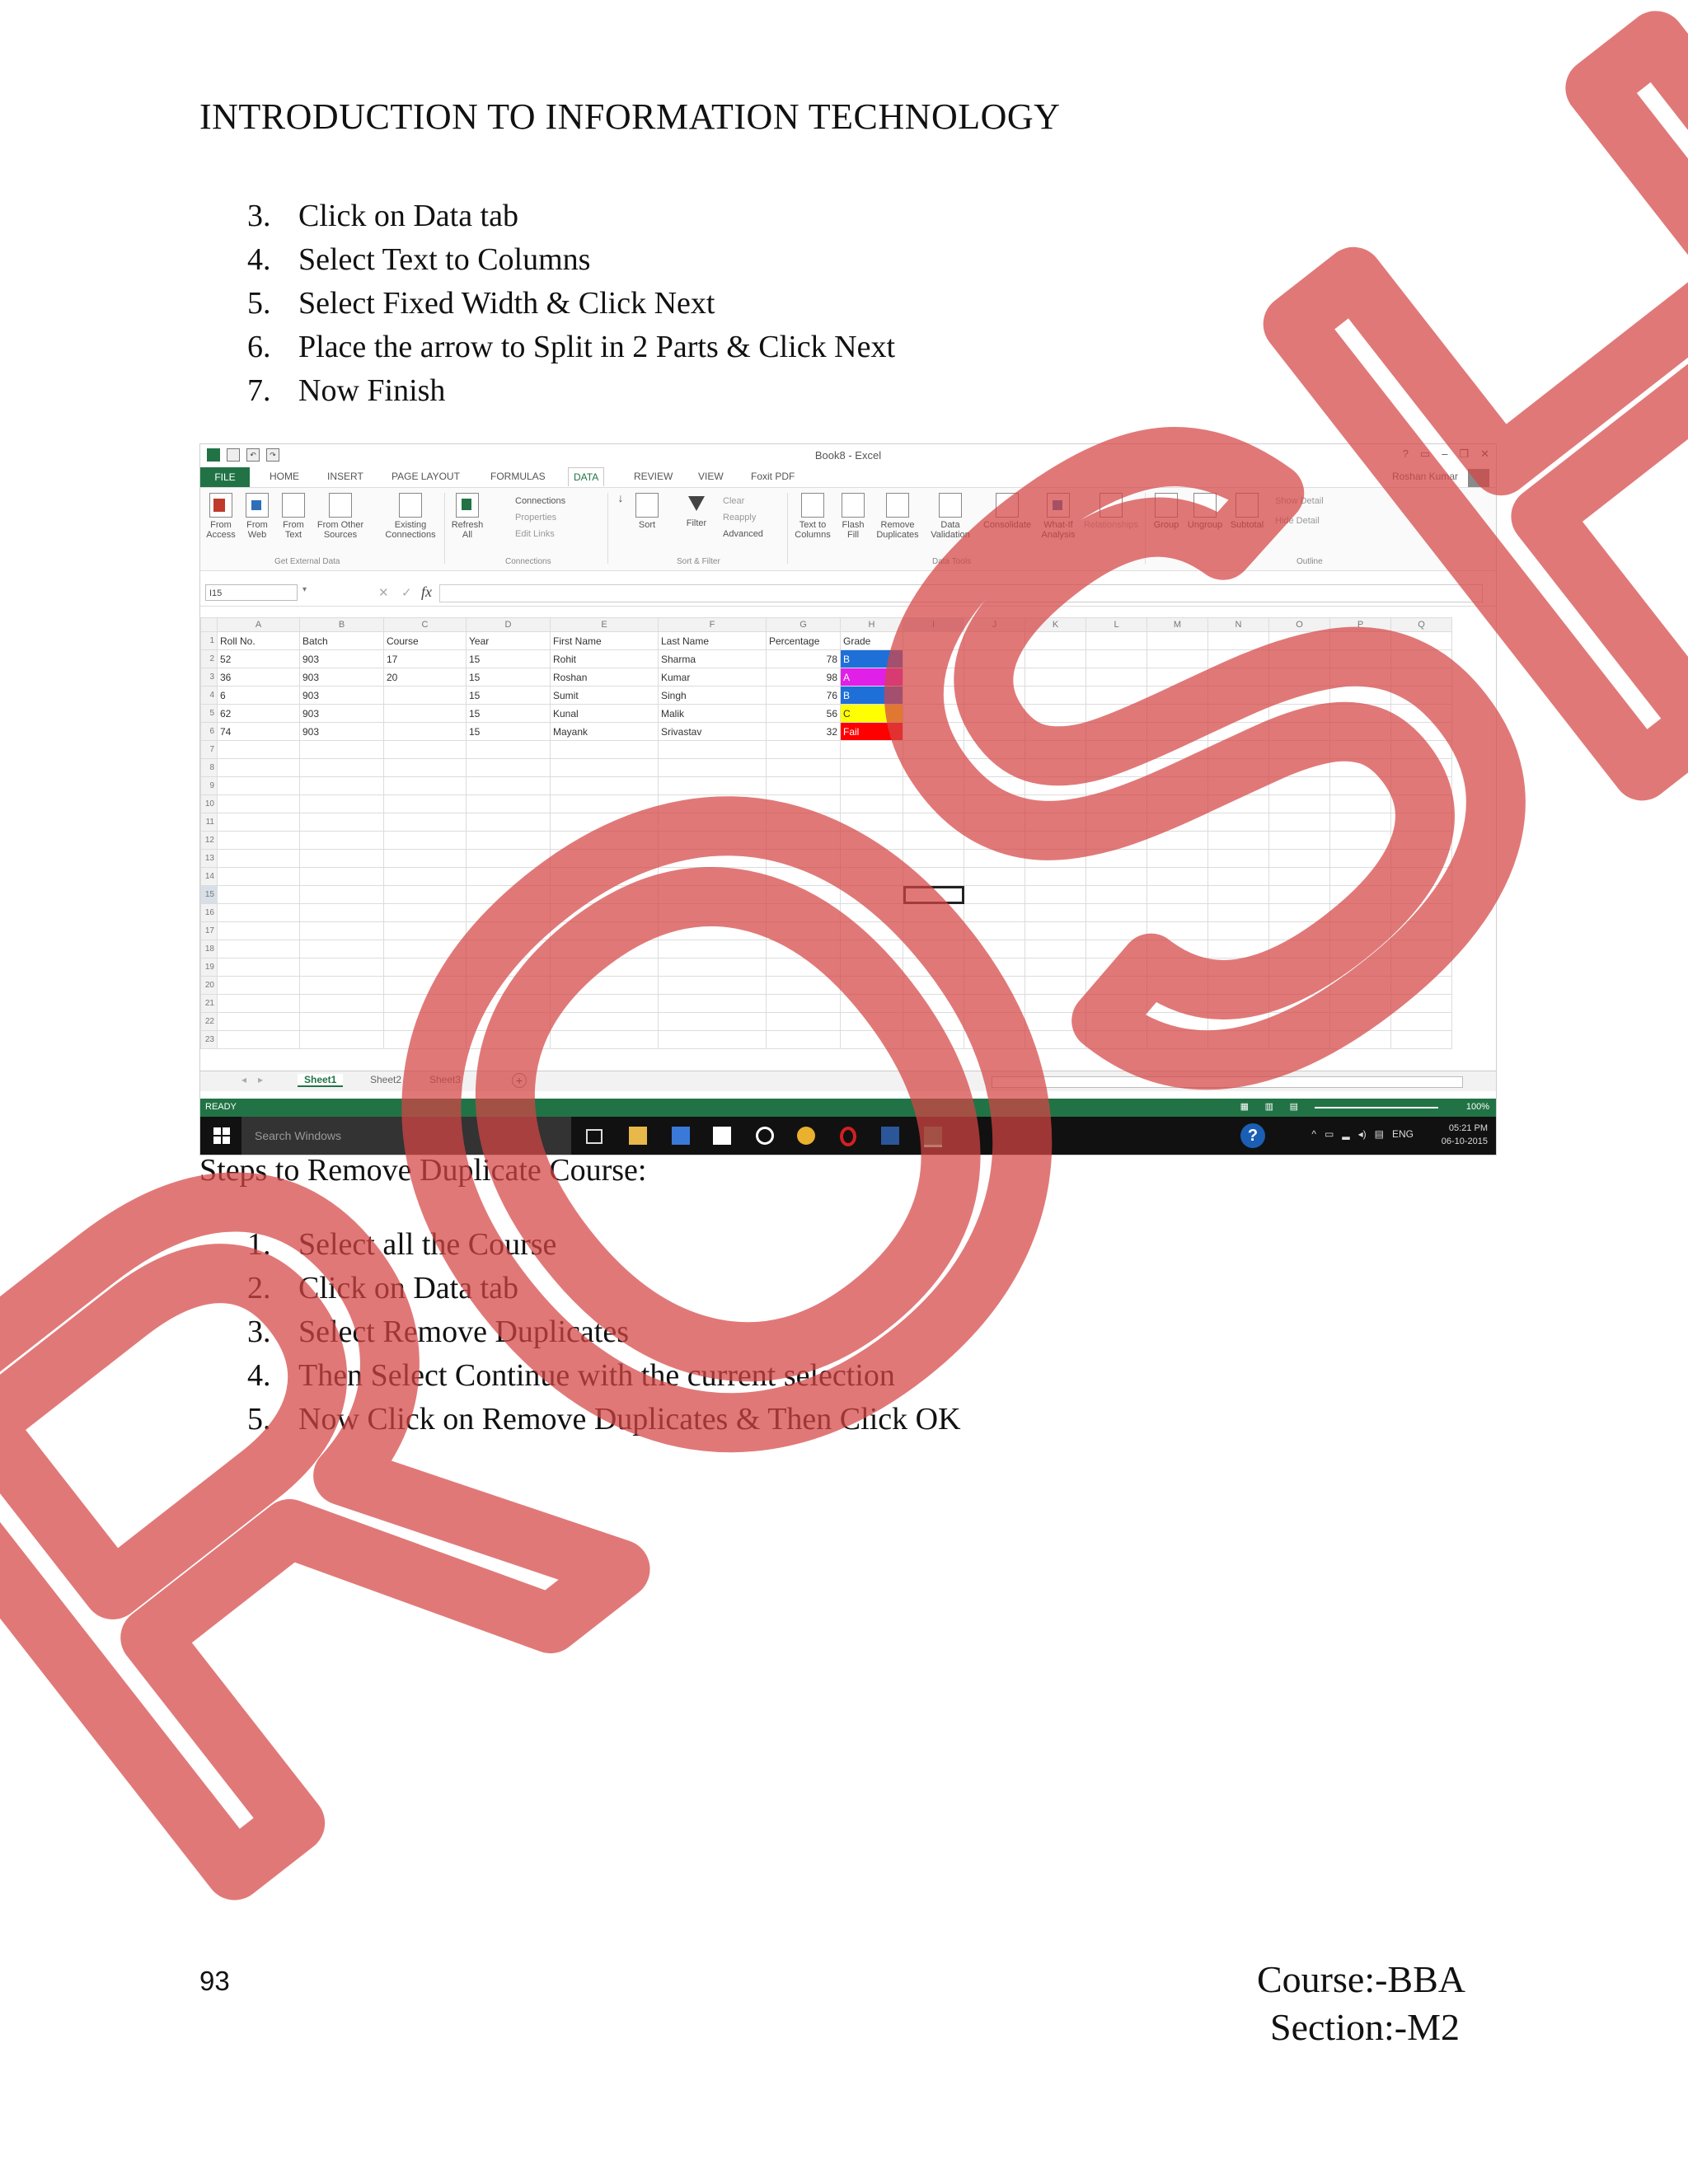  What do you see at coordinates (1406, 454) in the screenshot?
I see `help-icon: ?` at bounding box center [1406, 454].